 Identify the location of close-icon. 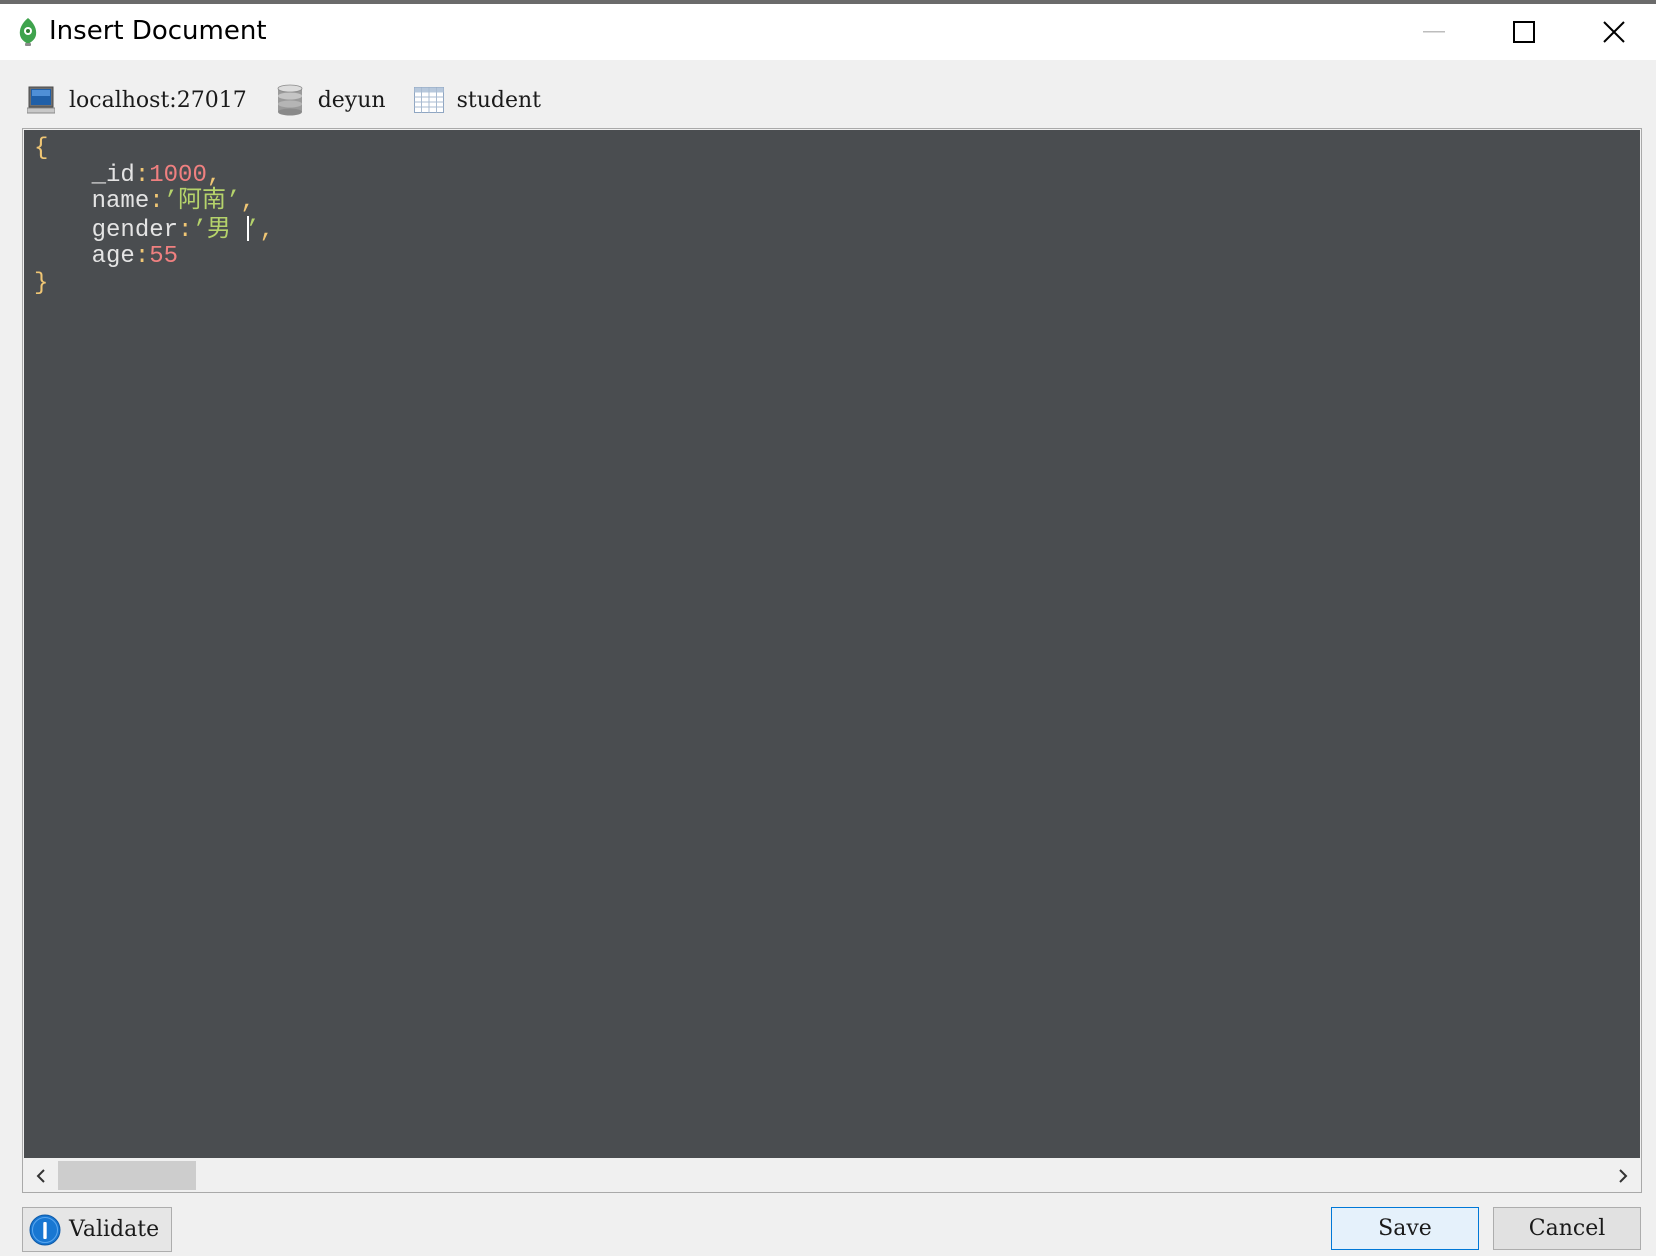
(1614, 32).